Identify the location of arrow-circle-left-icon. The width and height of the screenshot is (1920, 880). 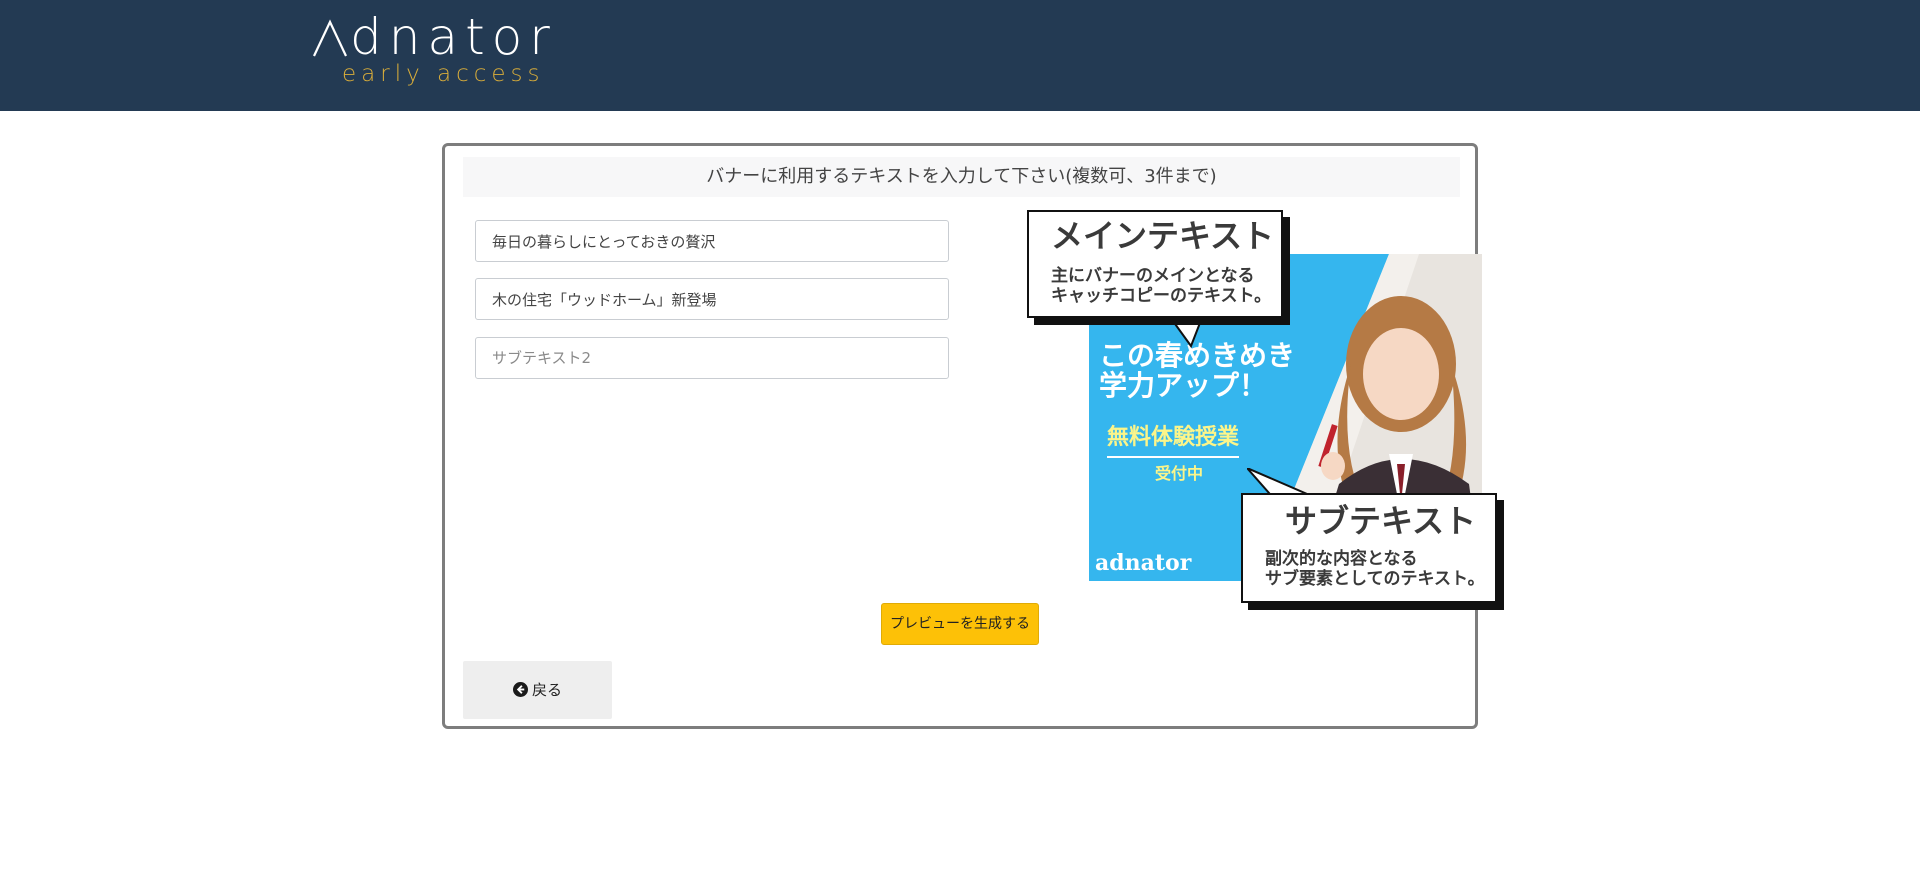
(520, 689).